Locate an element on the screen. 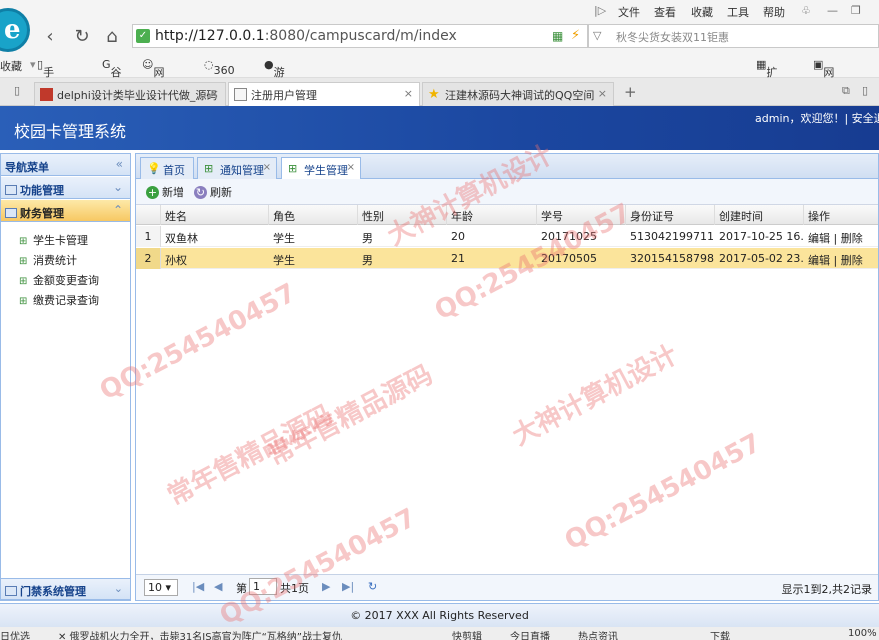 This screenshot has width=879, height=640. home-icon: ⌂ is located at coordinates (112, 37).